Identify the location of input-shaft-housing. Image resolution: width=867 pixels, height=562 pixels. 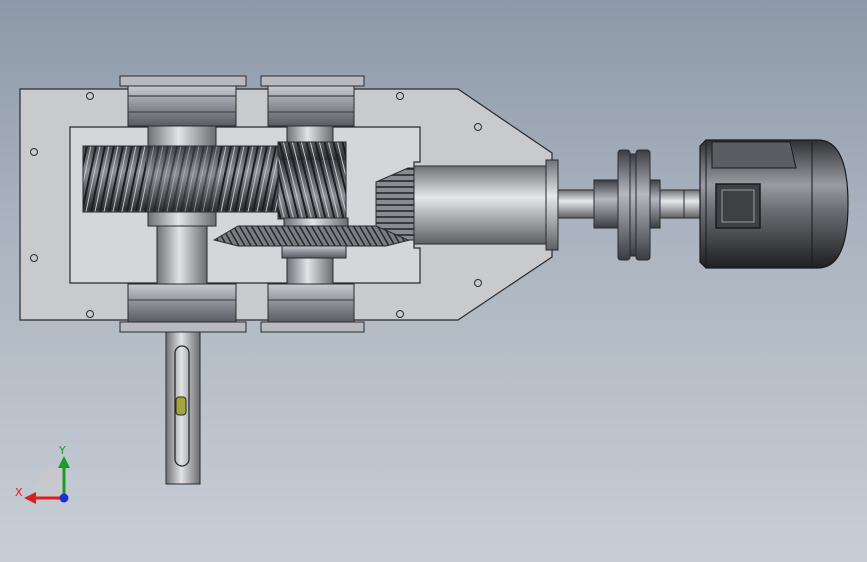
(486, 205).